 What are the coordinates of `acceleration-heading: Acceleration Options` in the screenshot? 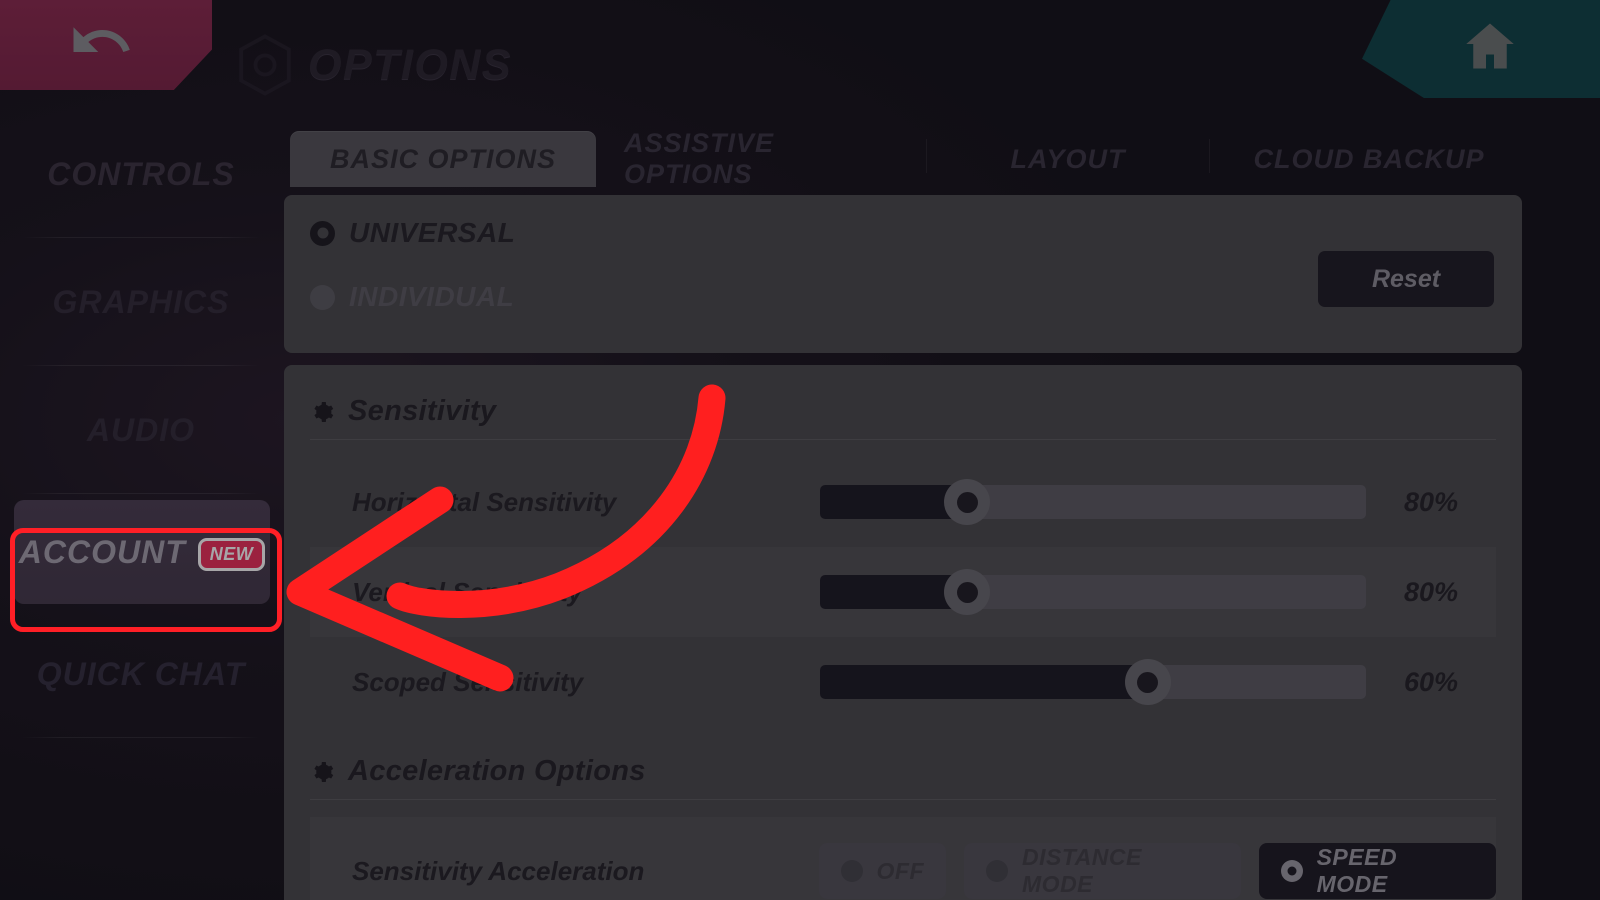 It's located at (478, 771).